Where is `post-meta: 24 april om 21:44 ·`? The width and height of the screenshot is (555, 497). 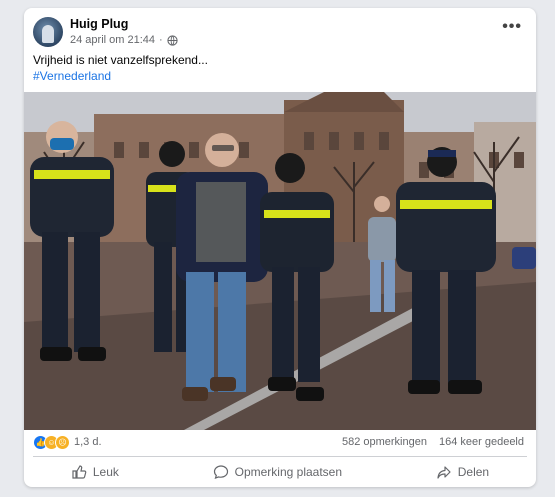 post-meta: 24 april om 21:44 · is located at coordinates (124, 40).